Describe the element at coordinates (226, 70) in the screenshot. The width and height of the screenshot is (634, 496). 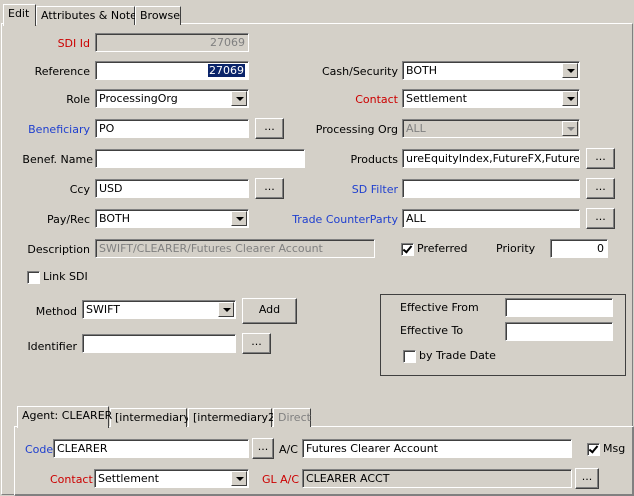
I see `reference-value: 27069` at that location.